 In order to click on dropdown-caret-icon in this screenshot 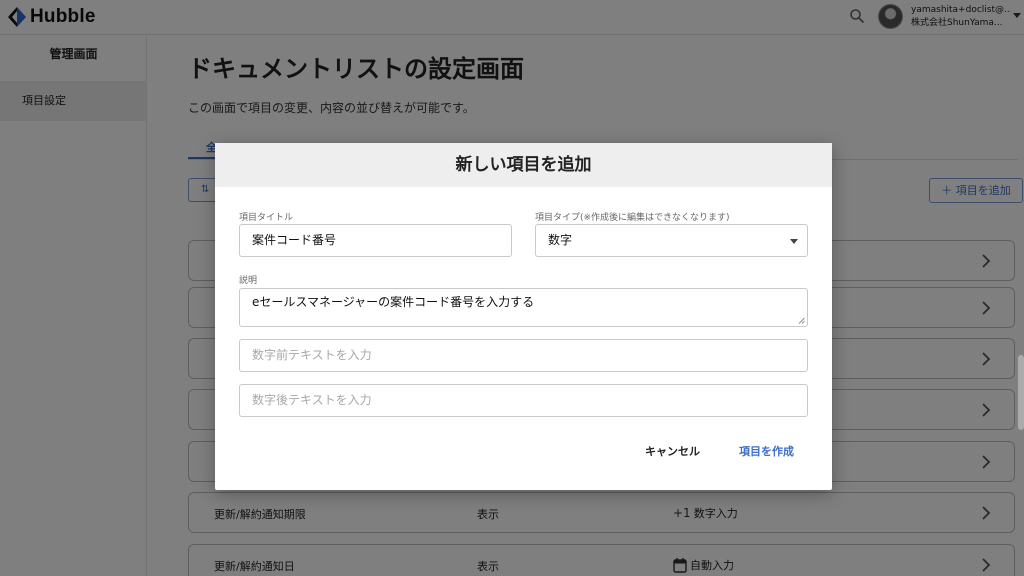, I will do `click(794, 241)`.